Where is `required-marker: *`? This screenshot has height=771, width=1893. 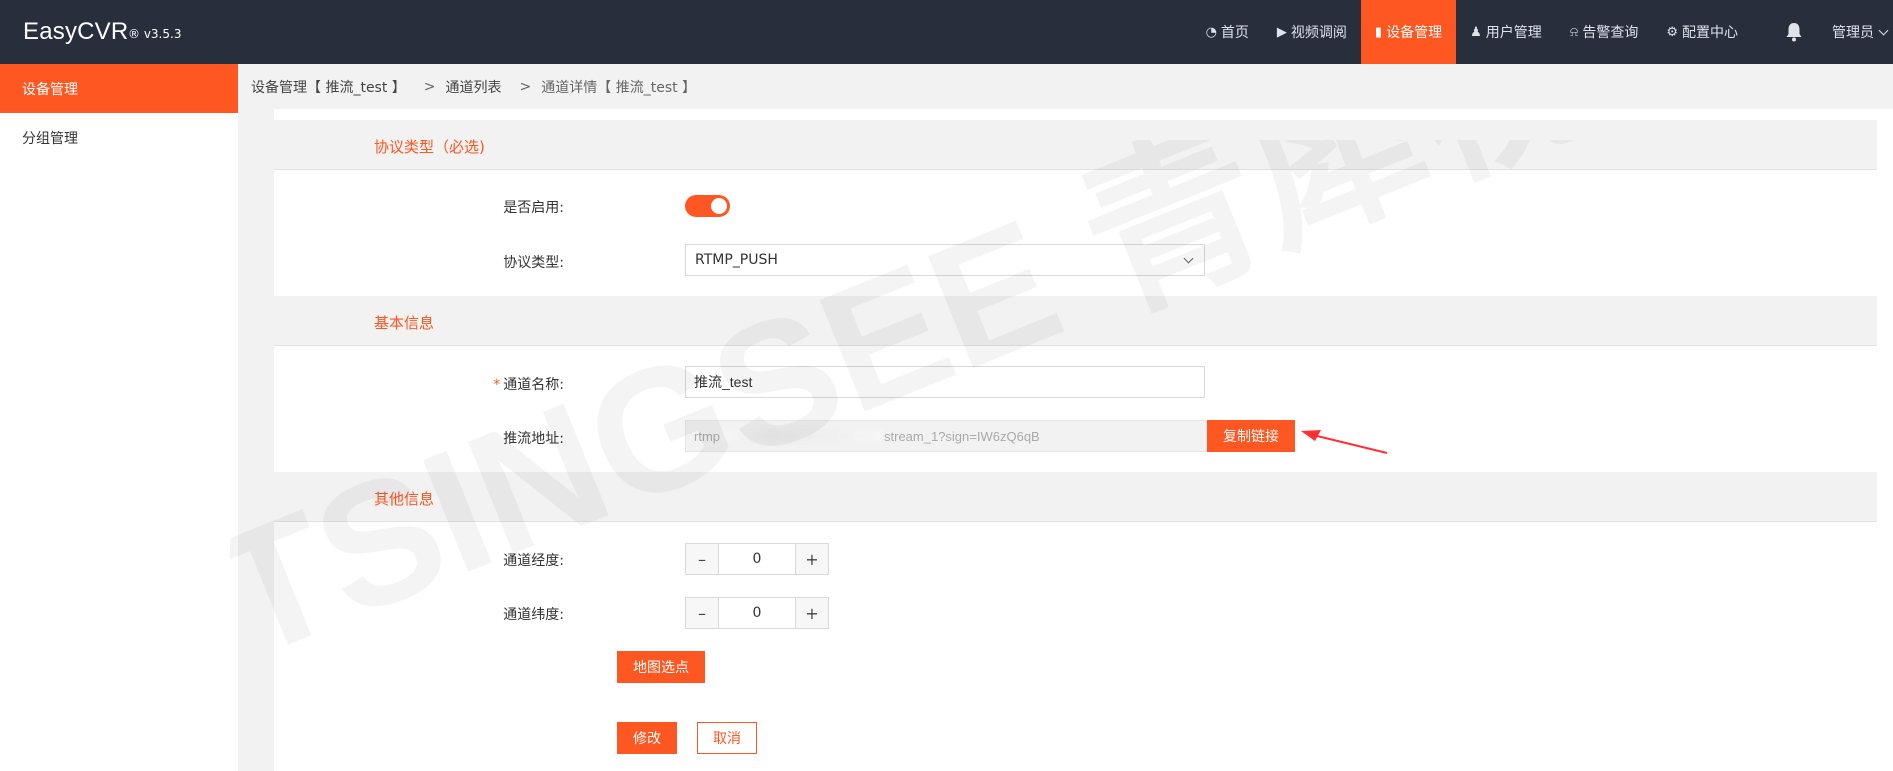 required-marker: * is located at coordinates (497, 385).